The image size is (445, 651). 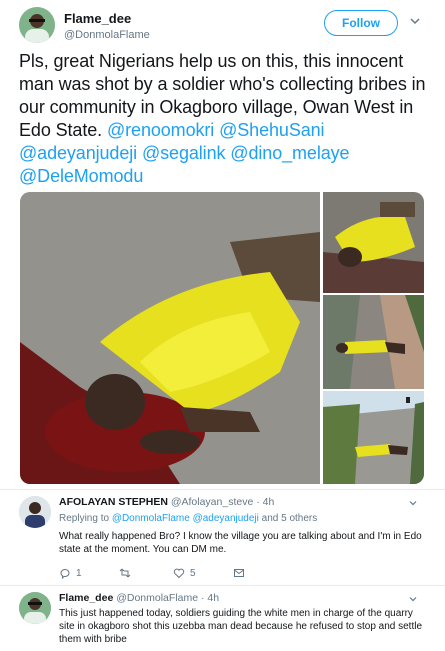 What do you see at coordinates (89, 573) in the screenshot?
I see `reply-button: 1` at bounding box center [89, 573].